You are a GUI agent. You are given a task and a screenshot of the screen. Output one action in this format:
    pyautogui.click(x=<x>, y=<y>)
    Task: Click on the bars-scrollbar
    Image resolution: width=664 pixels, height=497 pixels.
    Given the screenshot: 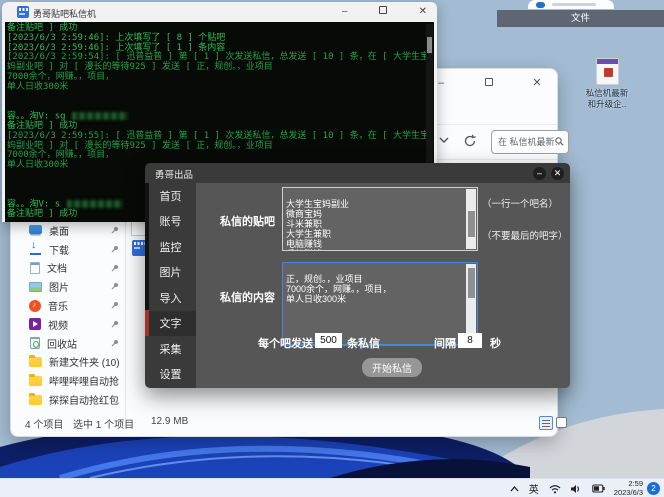 What is the action you would take?
    pyautogui.click(x=471, y=219)
    